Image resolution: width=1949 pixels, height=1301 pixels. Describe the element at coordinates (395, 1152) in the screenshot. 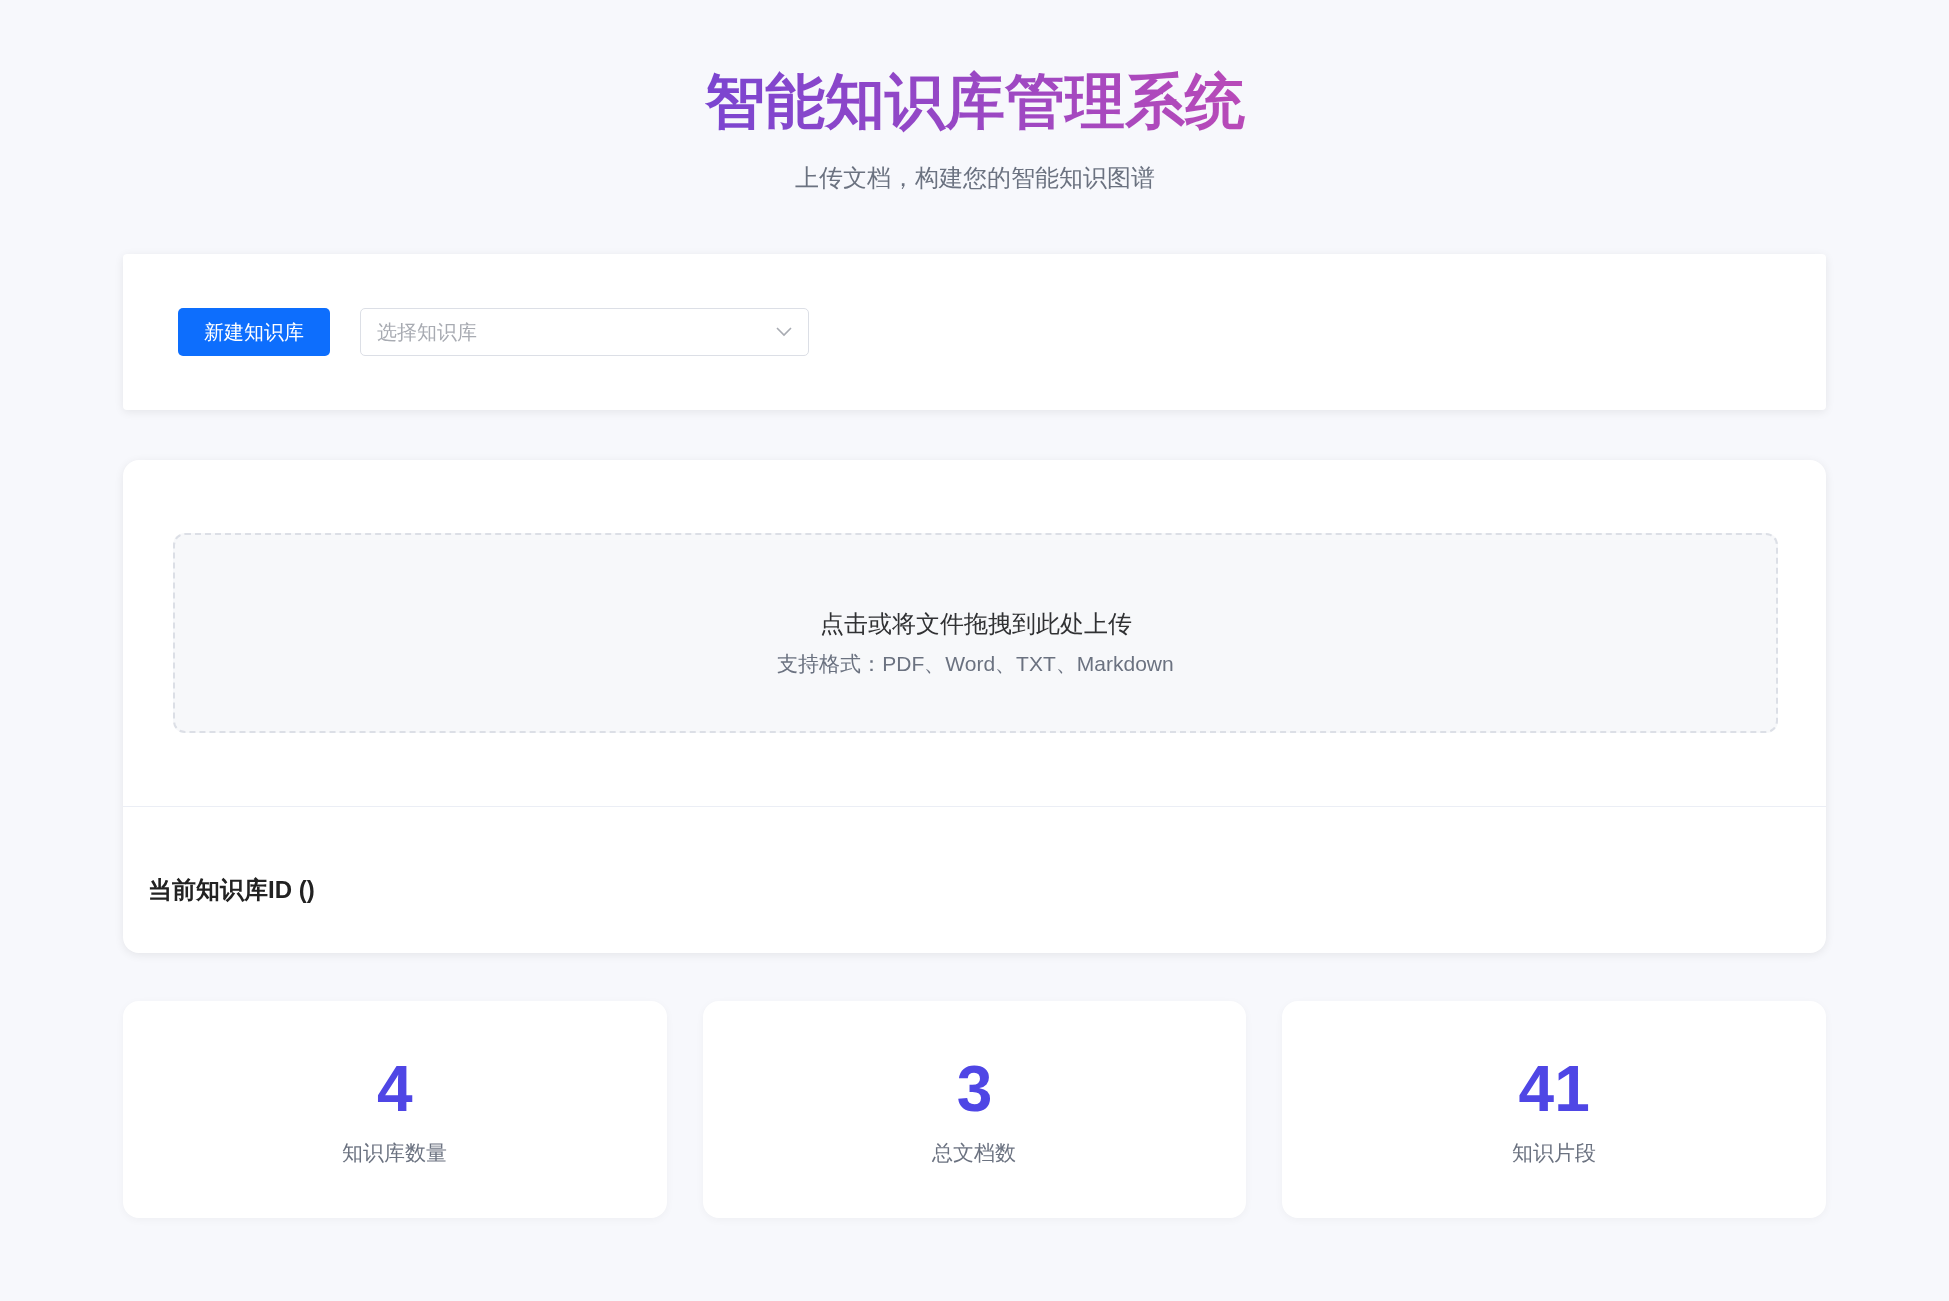

I see `stat-label: 知识库数量` at that location.